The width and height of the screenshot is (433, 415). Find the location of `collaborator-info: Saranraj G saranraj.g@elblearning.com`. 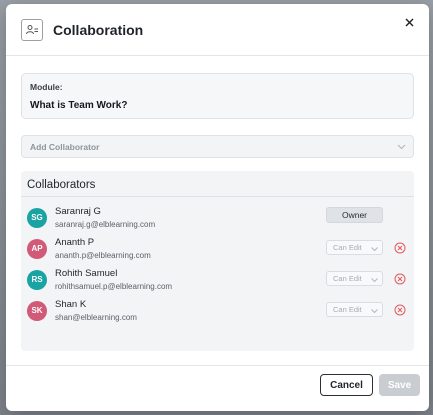

collaborator-info: Saranraj G saranraj.g@elblearning.com is located at coordinates (105, 217).